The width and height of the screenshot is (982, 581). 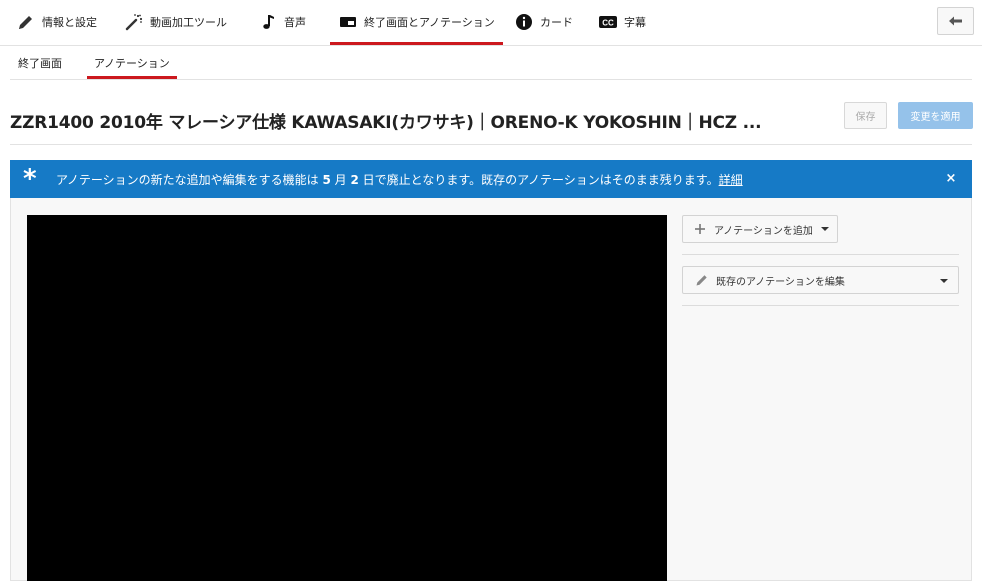 I want to click on back-arrow-icon, so click(x=956, y=21).